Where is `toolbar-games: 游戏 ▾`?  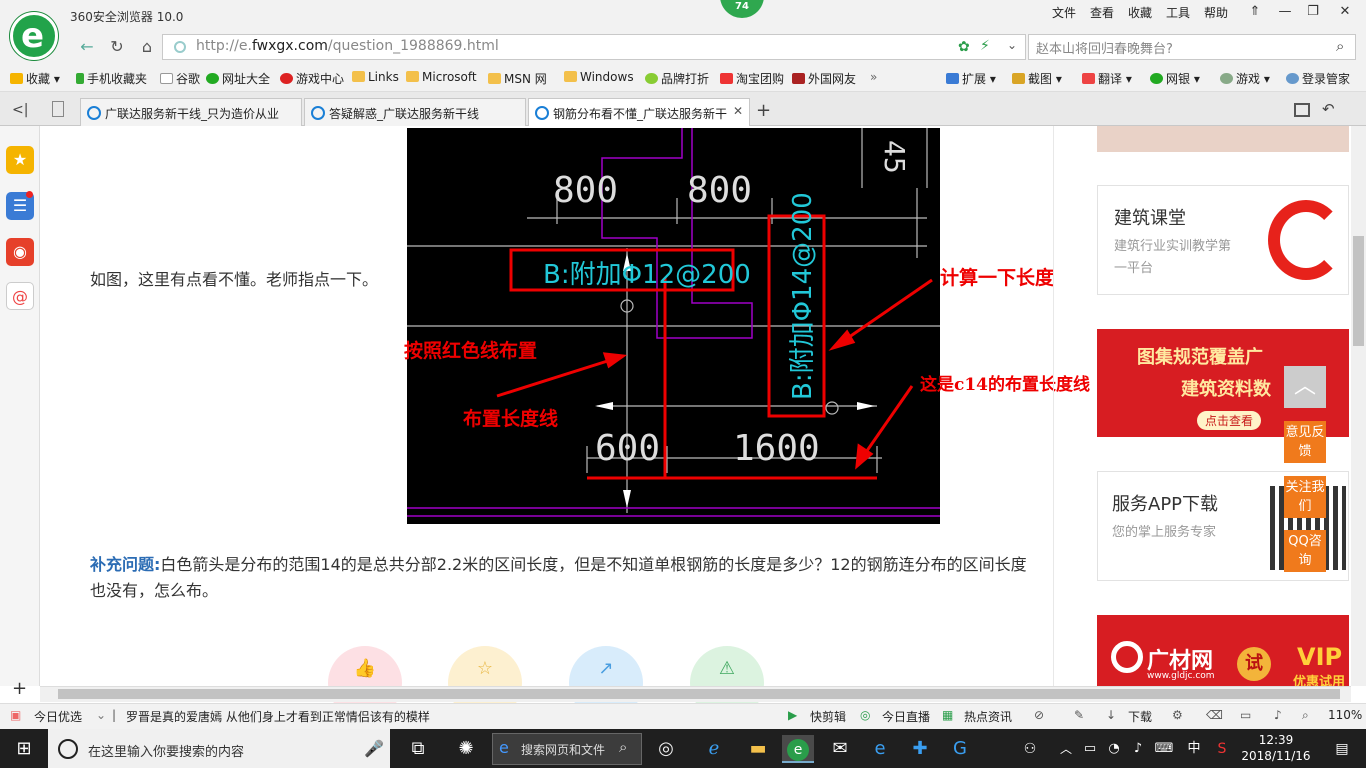
toolbar-games: 游戏 ▾ is located at coordinates (1245, 78).